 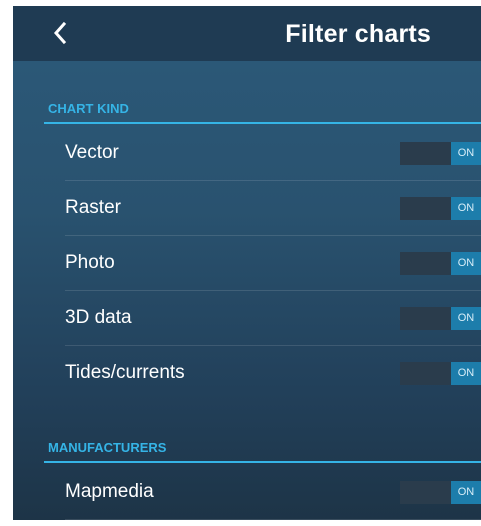 What do you see at coordinates (440, 263) in the screenshot?
I see `photo-toggle: ON` at bounding box center [440, 263].